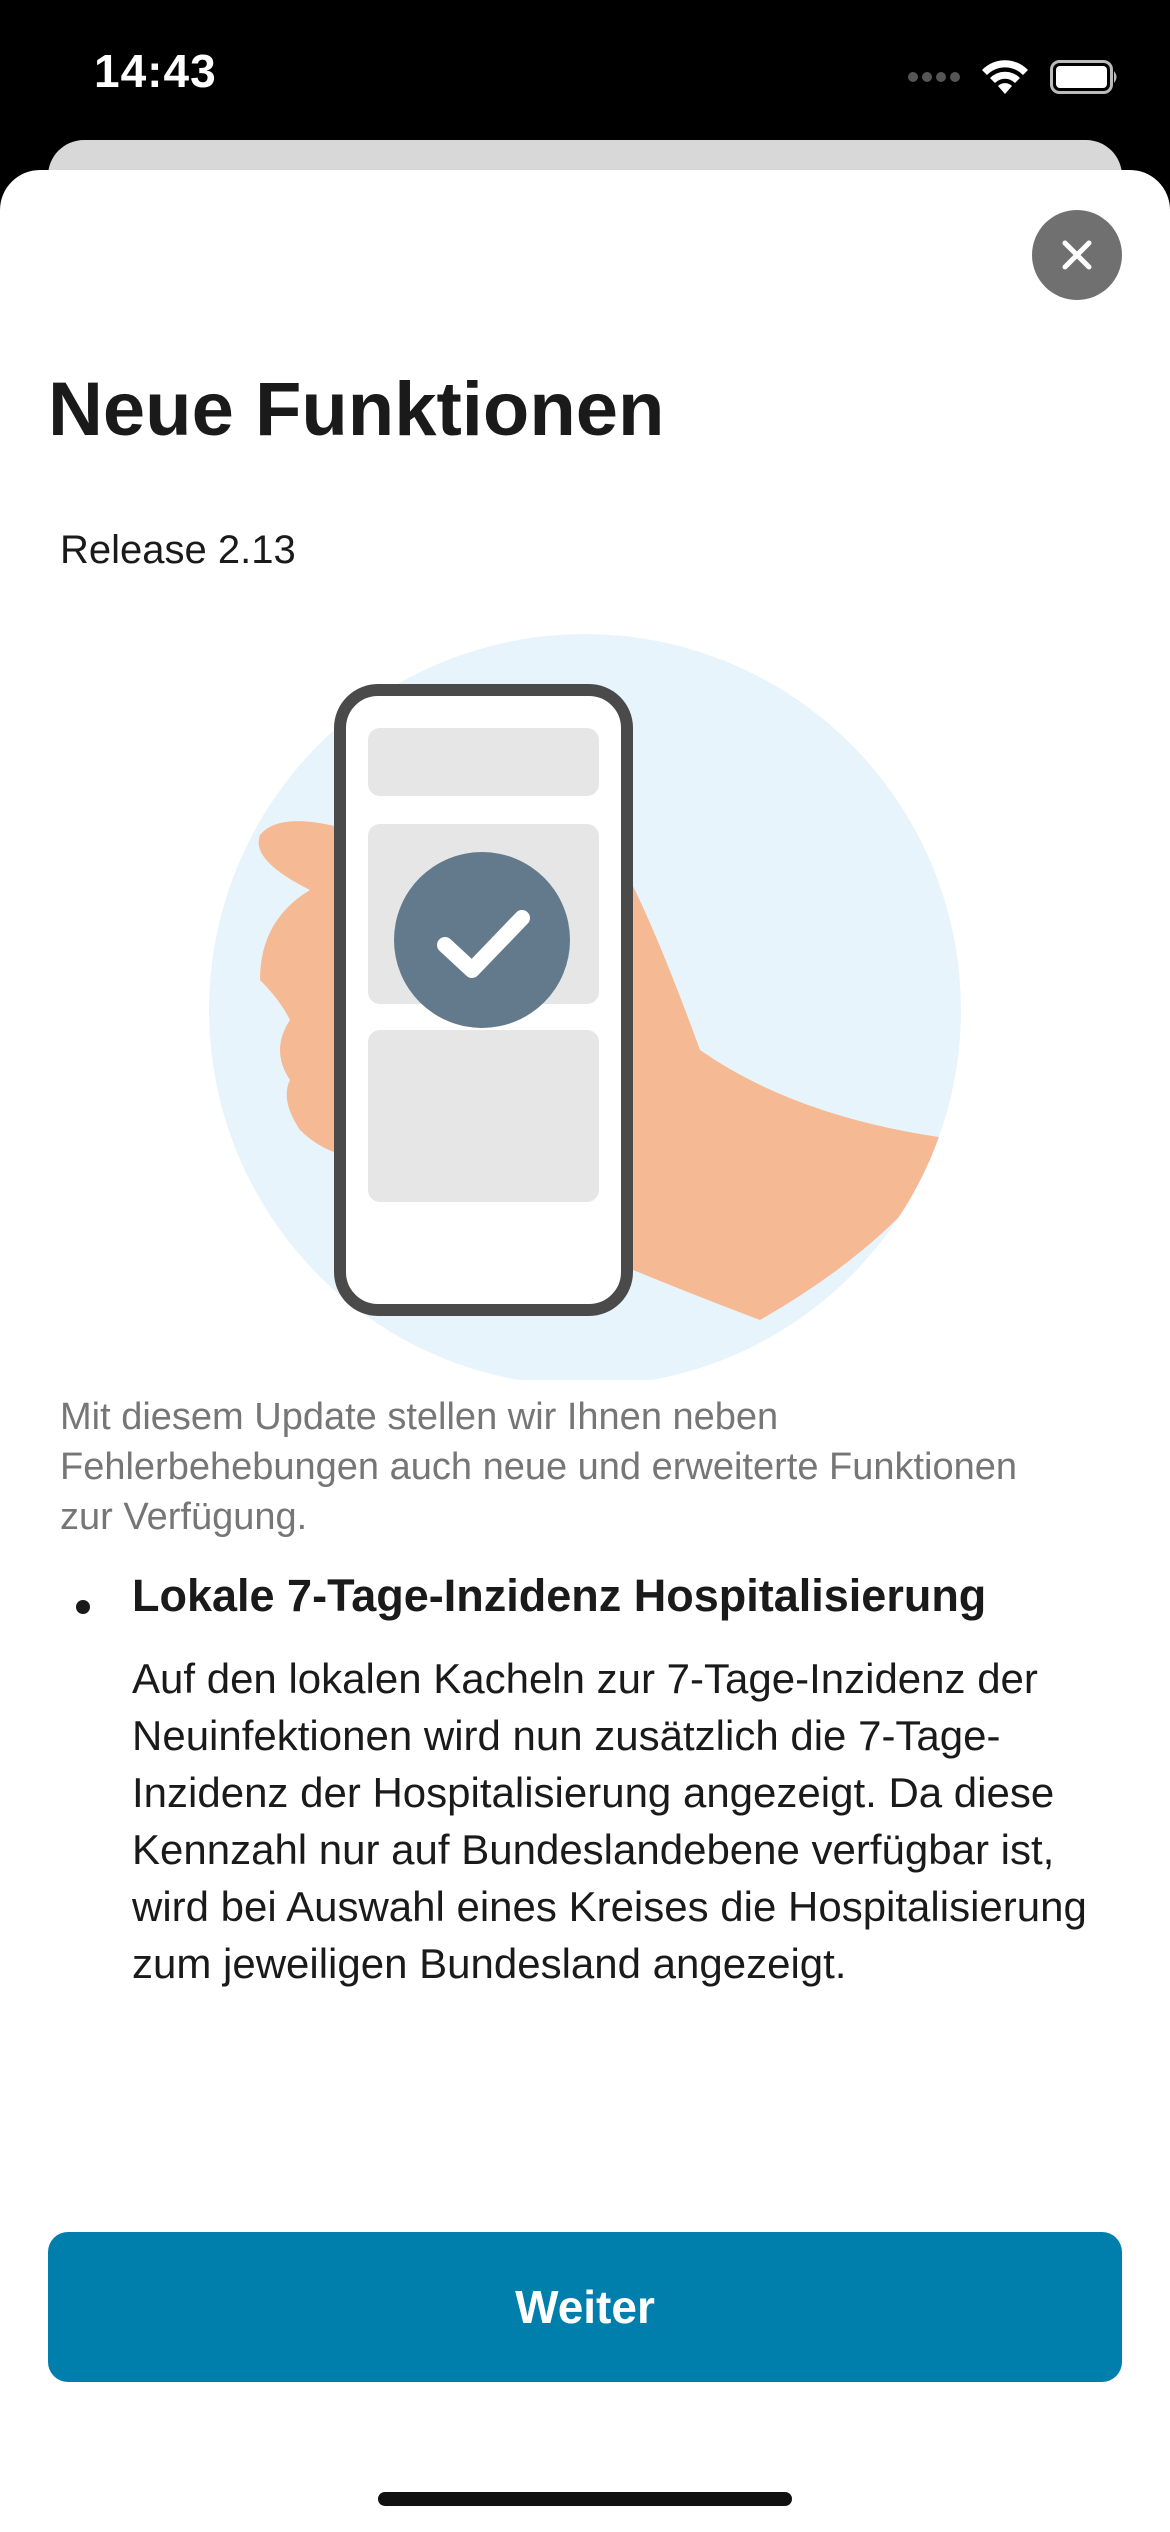  Describe the element at coordinates (155, 71) in the screenshot. I see `status-time: 14:43` at that location.